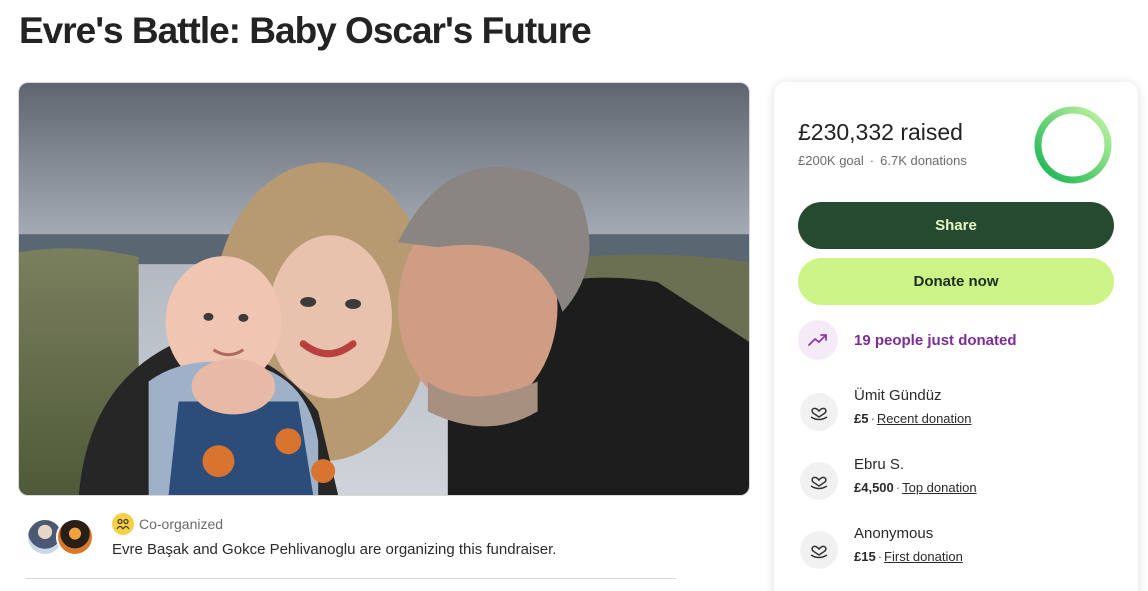 Image resolution: width=1148 pixels, height=591 pixels. What do you see at coordinates (181, 524) in the screenshot?
I see `co-organized-label: Co-organized` at bounding box center [181, 524].